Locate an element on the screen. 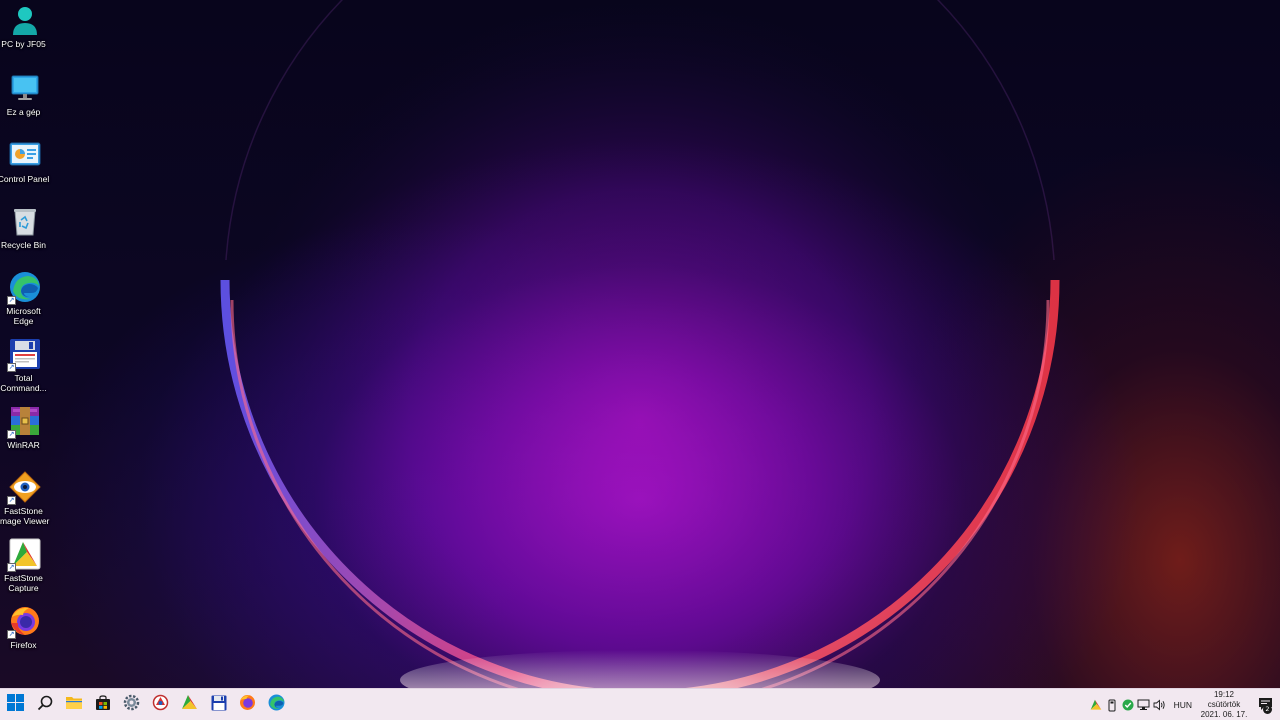  edge-button is located at coordinates (276, 705).